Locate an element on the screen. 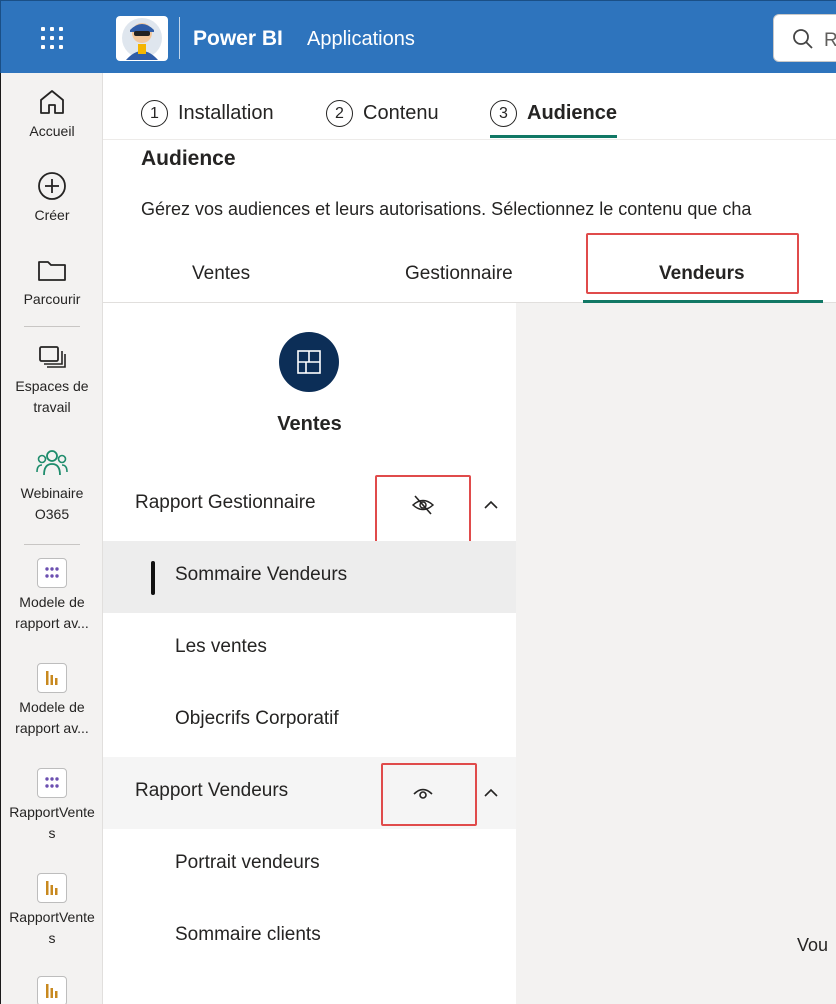 The width and height of the screenshot is (836, 1004). page-item-sommaire-clients: Sommaire clients is located at coordinates (309, 937).